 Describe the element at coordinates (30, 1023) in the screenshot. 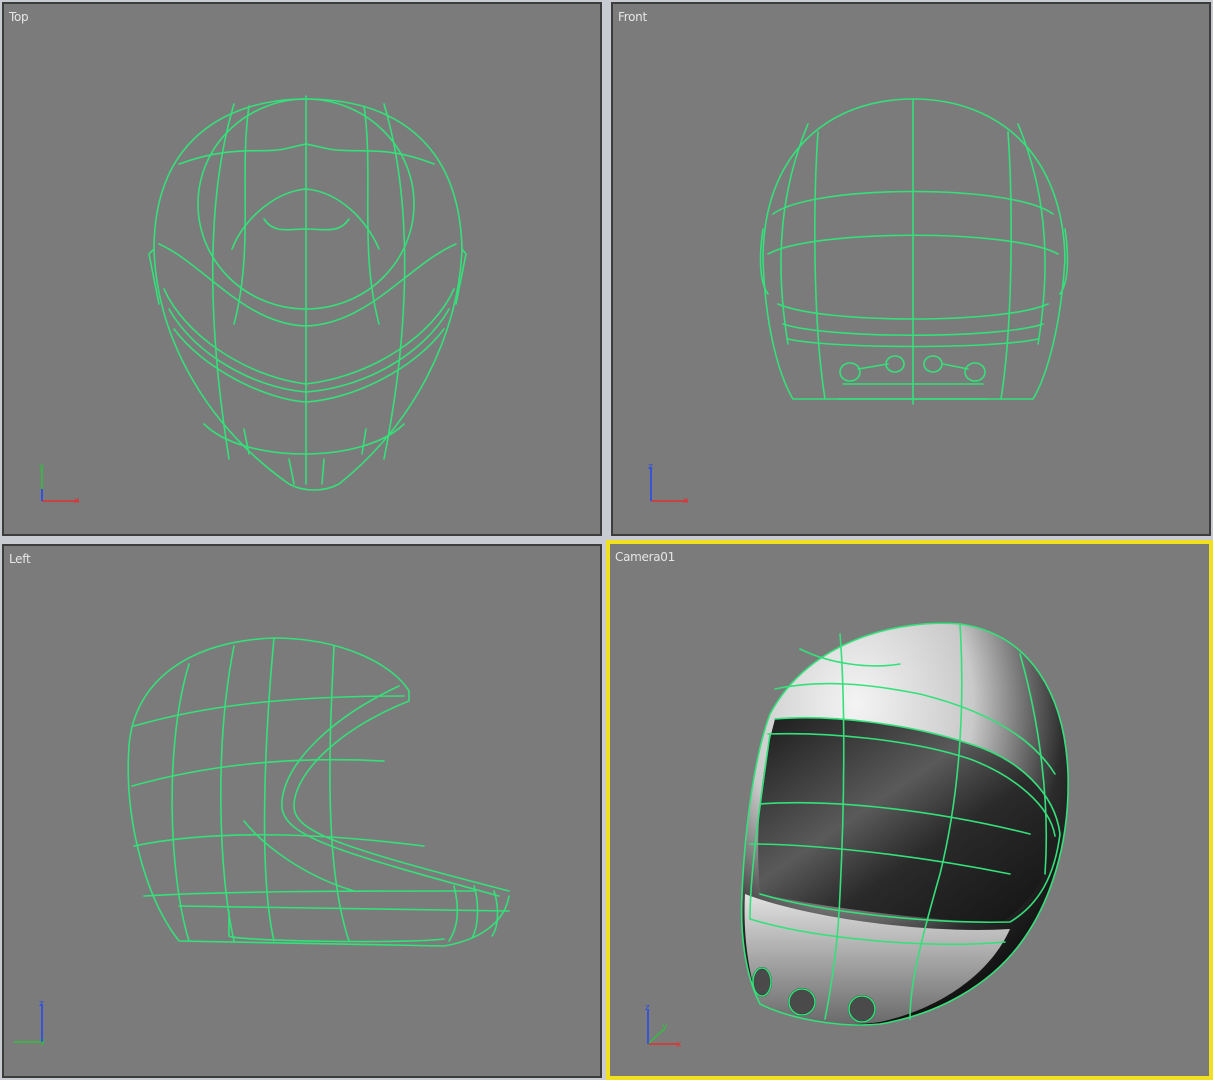

I see `xyz-axis-icon: y z` at that location.